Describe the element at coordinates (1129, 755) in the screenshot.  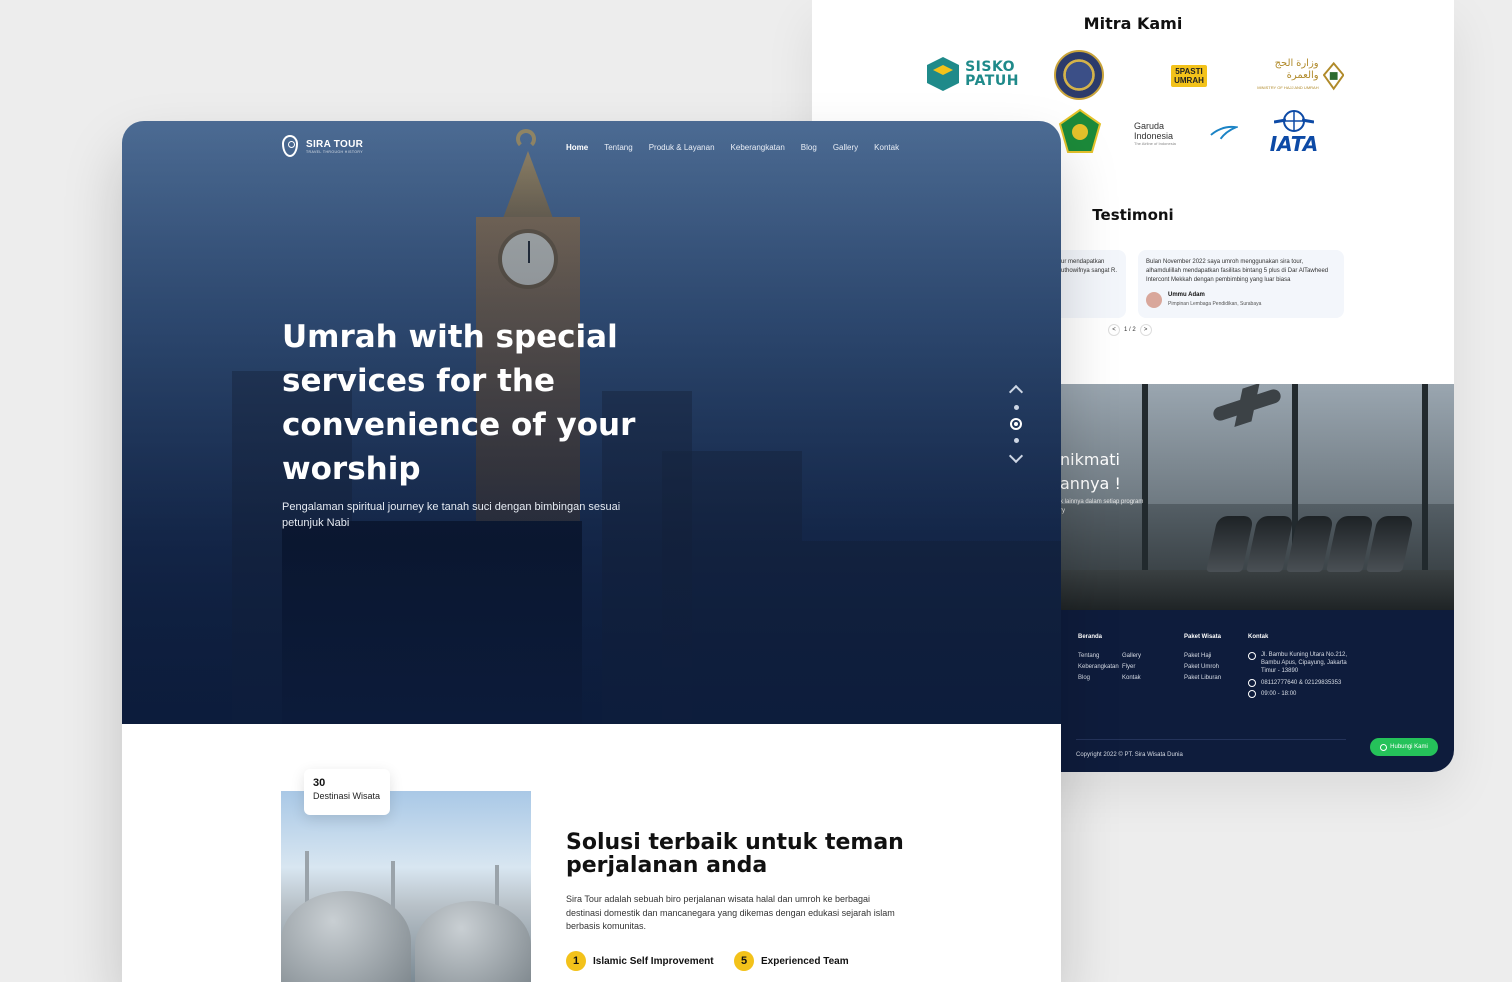
I see `copyright: Copyright 2022 © PT. Sira Wisata Dunia` at that location.